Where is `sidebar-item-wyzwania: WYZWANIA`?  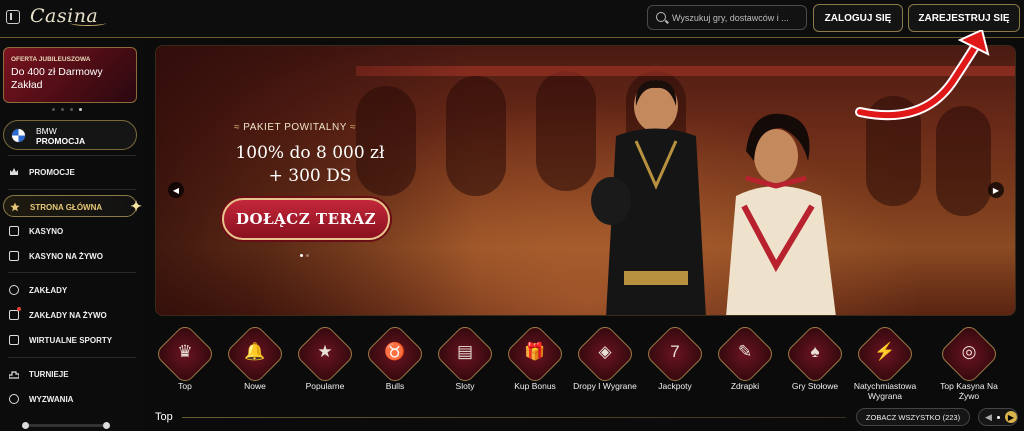 sidebar-item-wyzwania: WYZWANIA is located at coordinates (70, 399).